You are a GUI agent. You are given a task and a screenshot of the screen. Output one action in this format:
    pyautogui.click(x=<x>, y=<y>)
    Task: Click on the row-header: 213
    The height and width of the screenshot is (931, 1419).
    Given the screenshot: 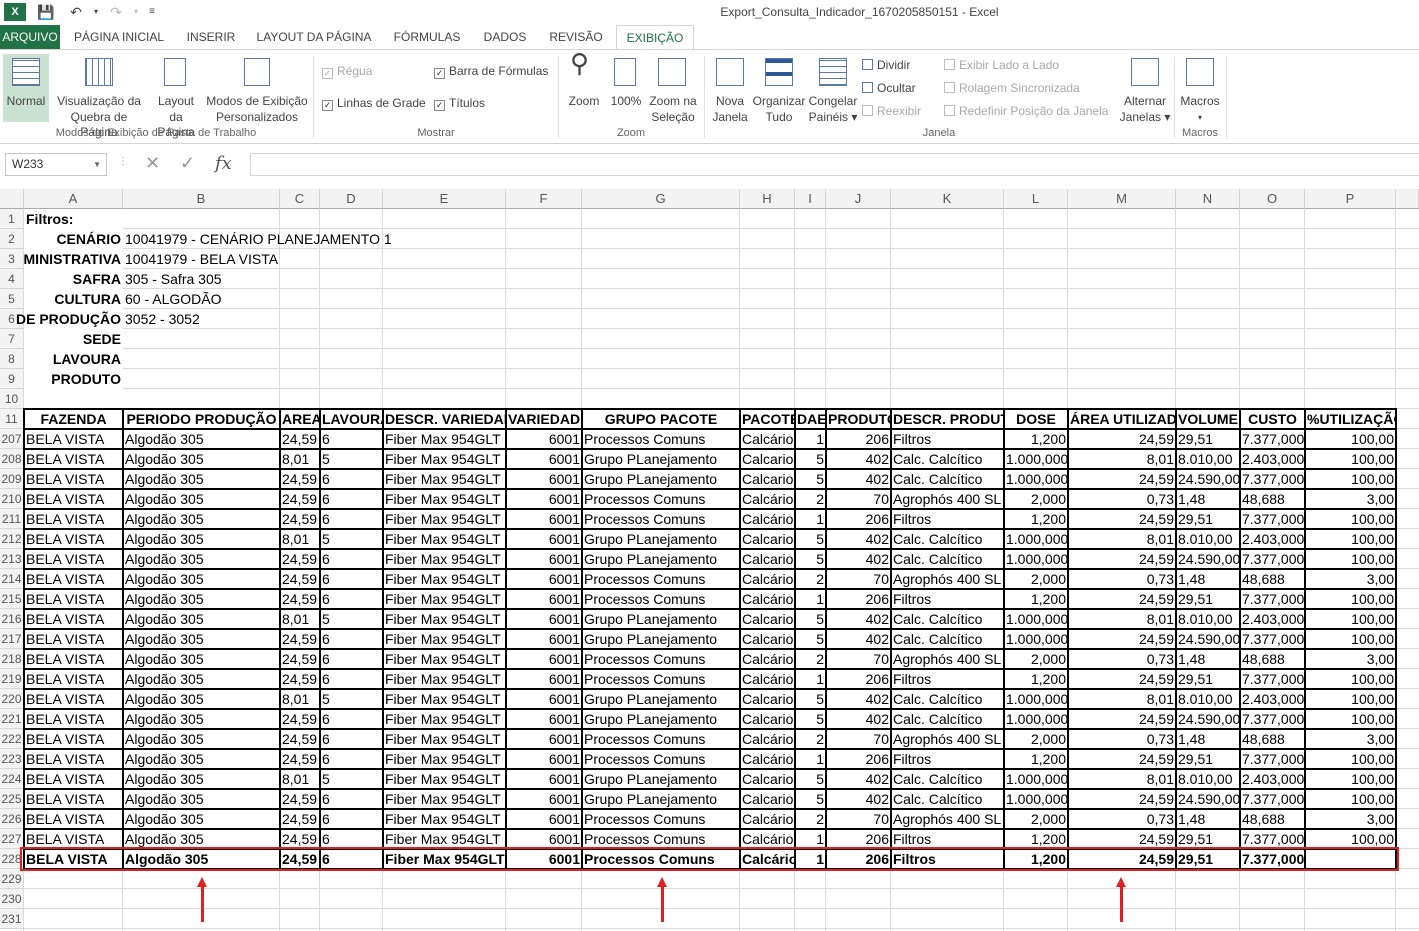 What is the action you would take?
    pyautogui.click(x=12, y=559)
    